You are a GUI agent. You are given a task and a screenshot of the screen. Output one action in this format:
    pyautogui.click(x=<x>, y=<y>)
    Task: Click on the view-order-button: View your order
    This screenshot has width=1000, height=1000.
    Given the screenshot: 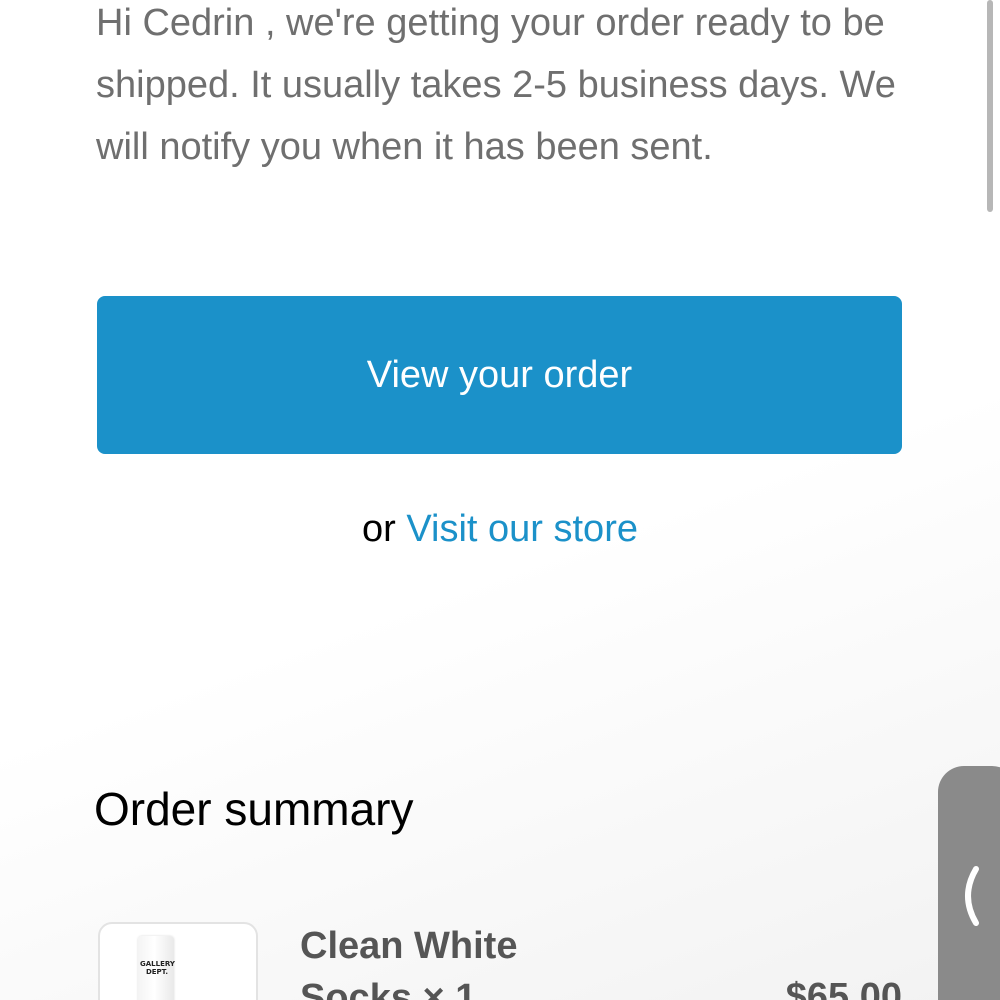 What is the action you would take?
    pyautogui.click(x=499, y=375)
    